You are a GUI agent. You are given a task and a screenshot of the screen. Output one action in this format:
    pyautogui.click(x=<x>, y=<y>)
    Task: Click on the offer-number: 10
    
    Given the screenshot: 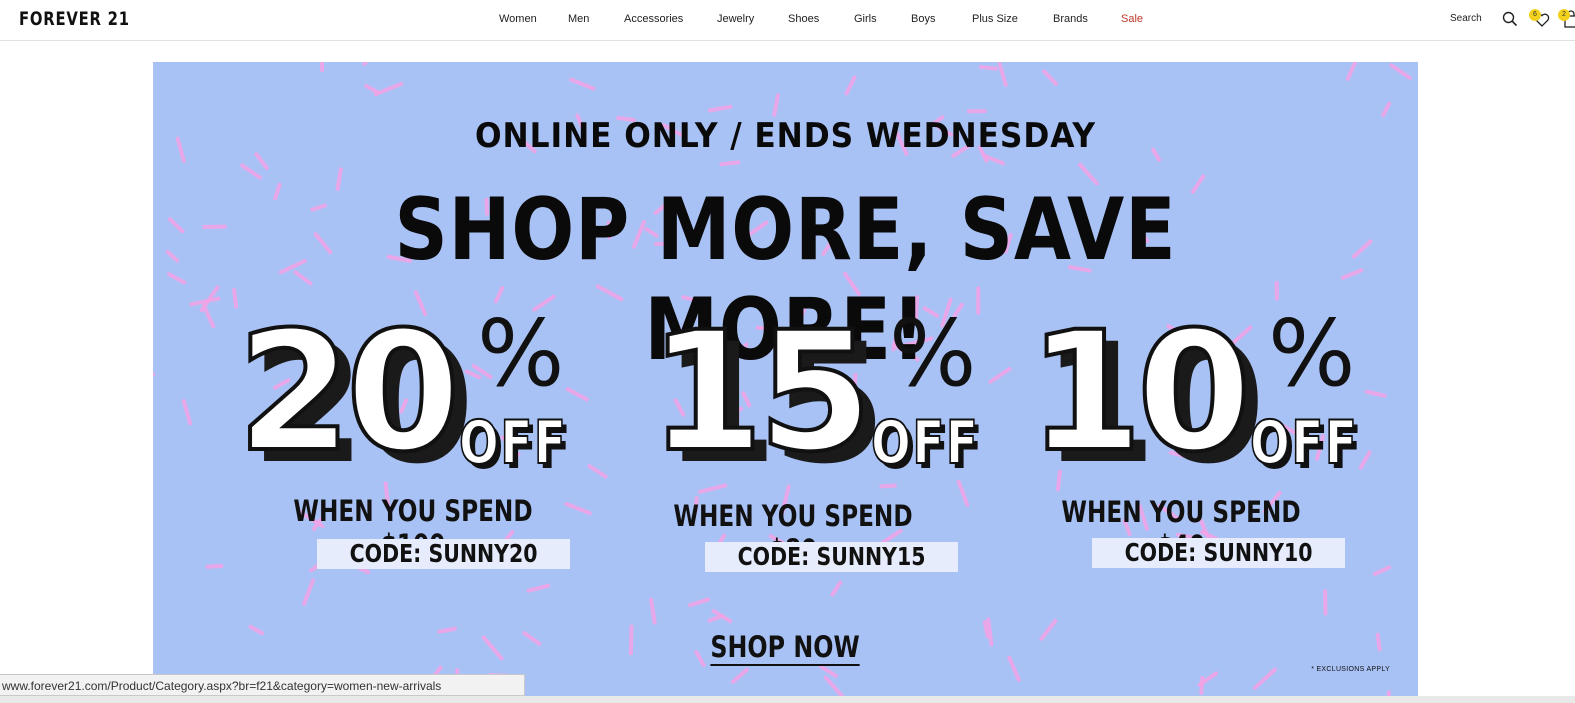 What is the action you would take?
    pyautogui.click(x=1140, y=392)
    